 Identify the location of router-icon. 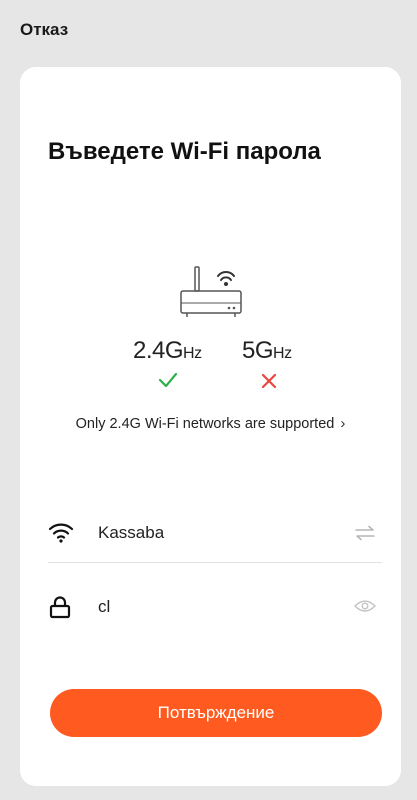
(212, 291).